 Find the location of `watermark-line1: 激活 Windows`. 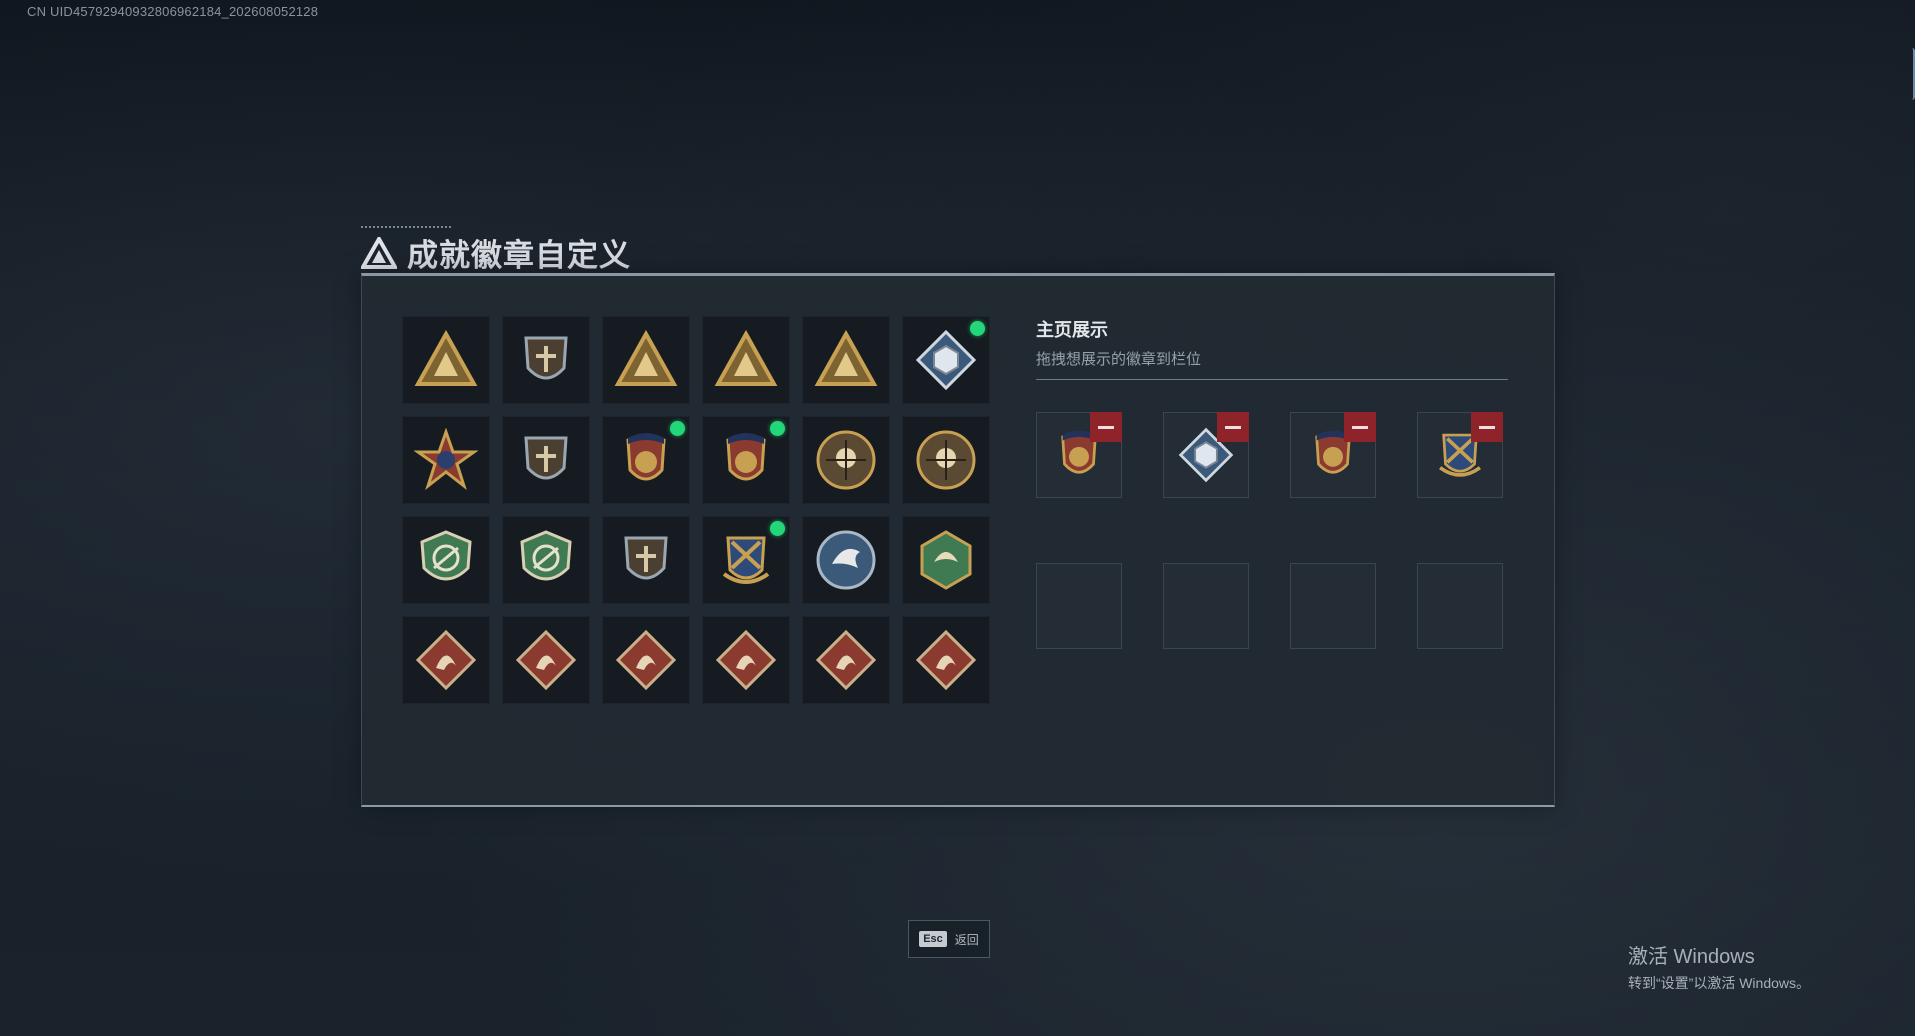

watermark-line1: 激活 Windows is located at coordinates (1691, 957).